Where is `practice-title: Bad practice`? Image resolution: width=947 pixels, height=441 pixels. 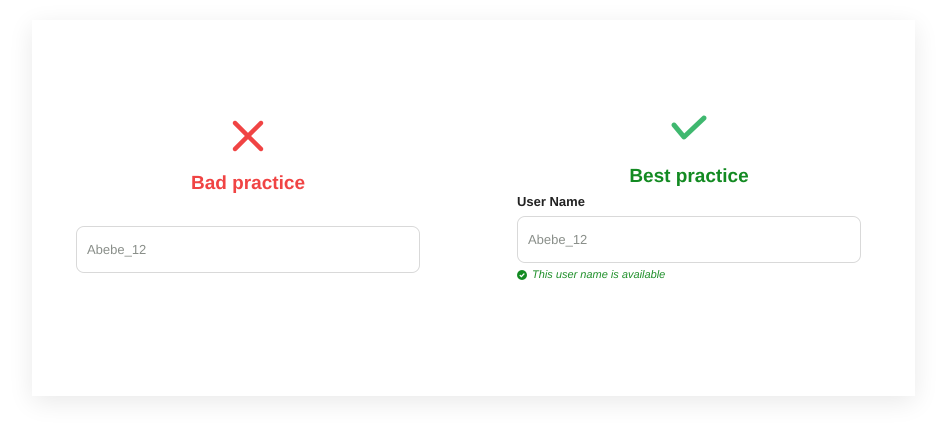
practice-title: Bad practice is located at coordinates (248, 184).